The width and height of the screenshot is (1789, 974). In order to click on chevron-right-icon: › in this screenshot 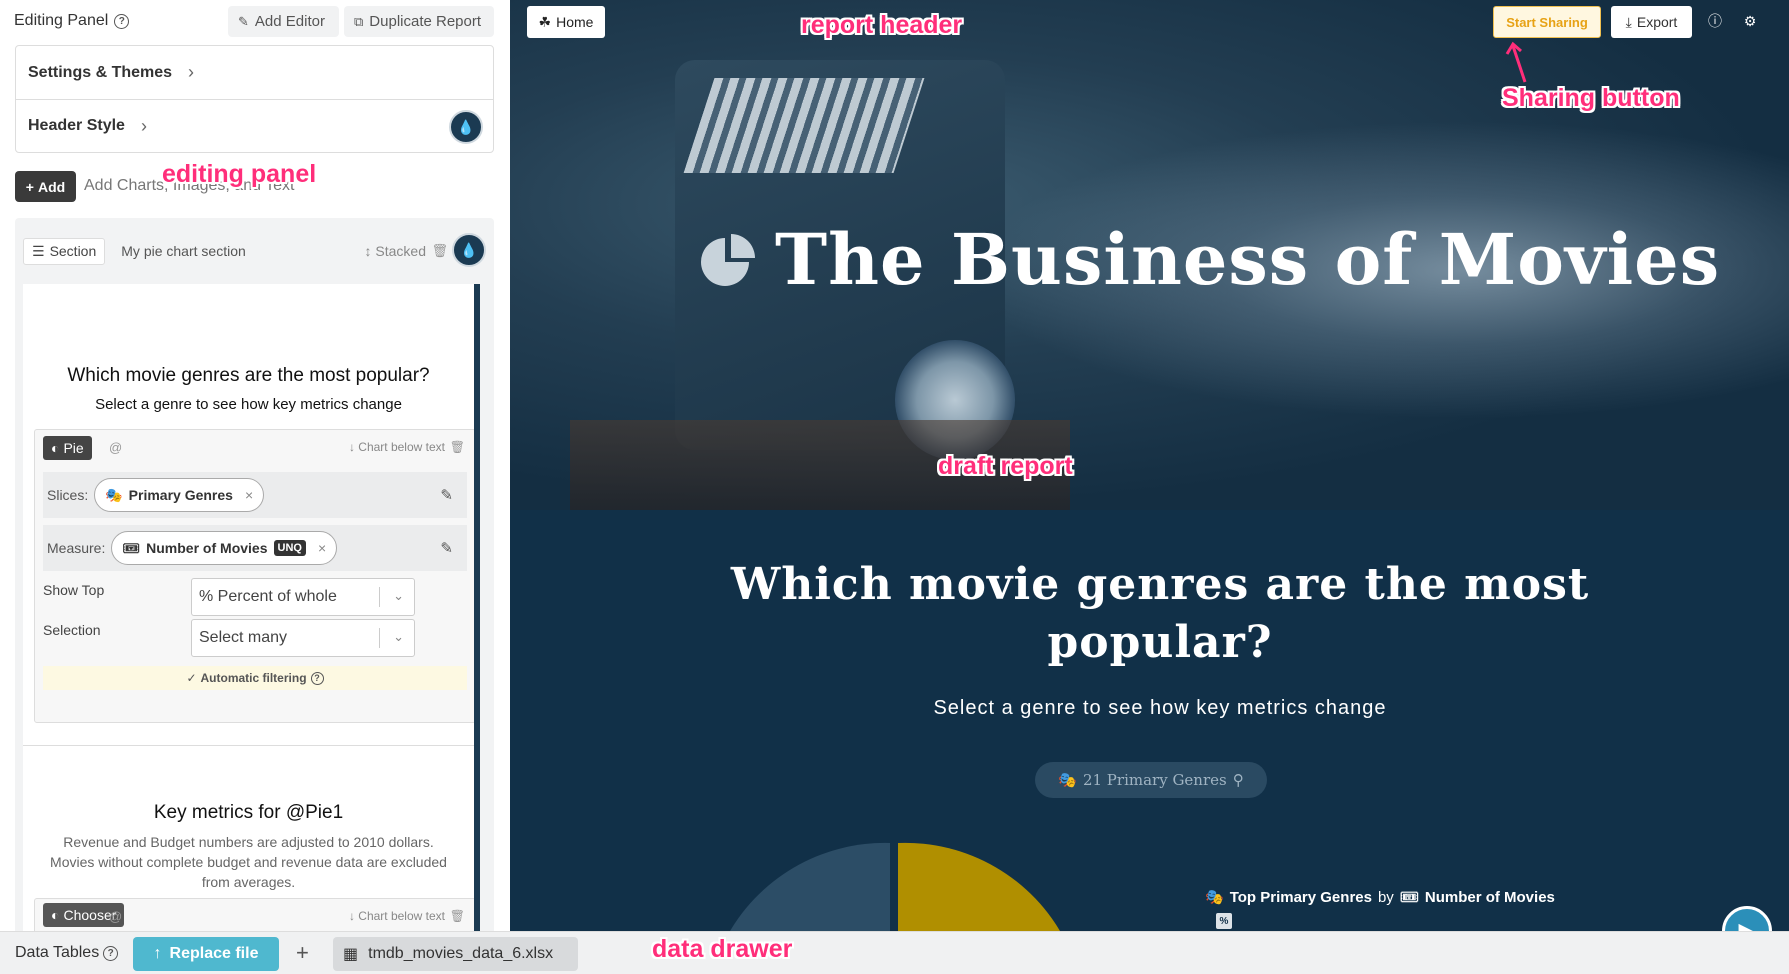, I will do `click(143, 125)`.